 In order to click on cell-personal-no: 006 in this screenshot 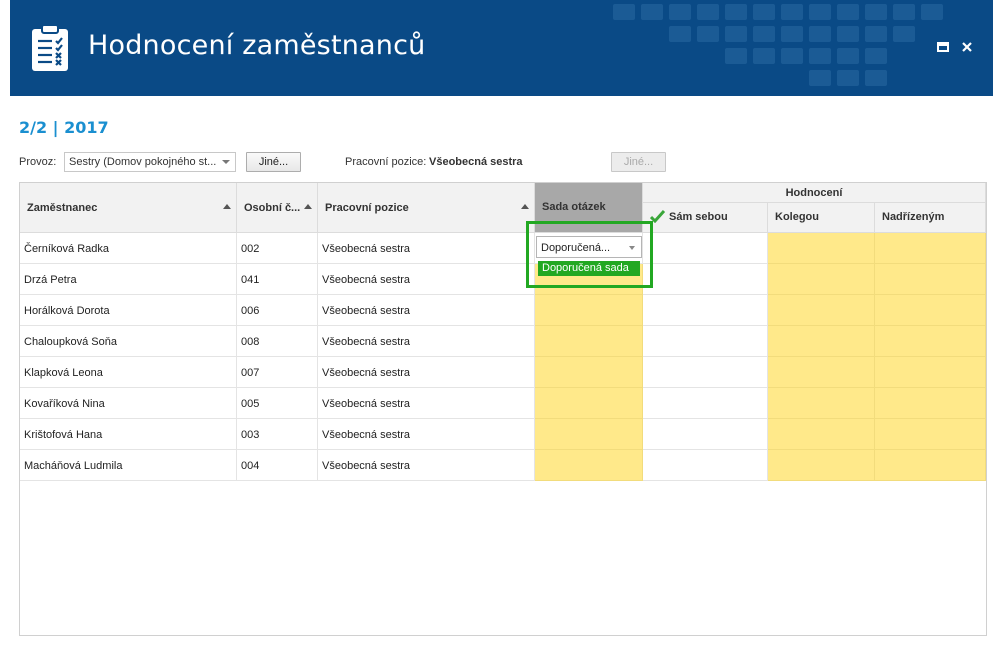, I will do `click(277, 310)`.